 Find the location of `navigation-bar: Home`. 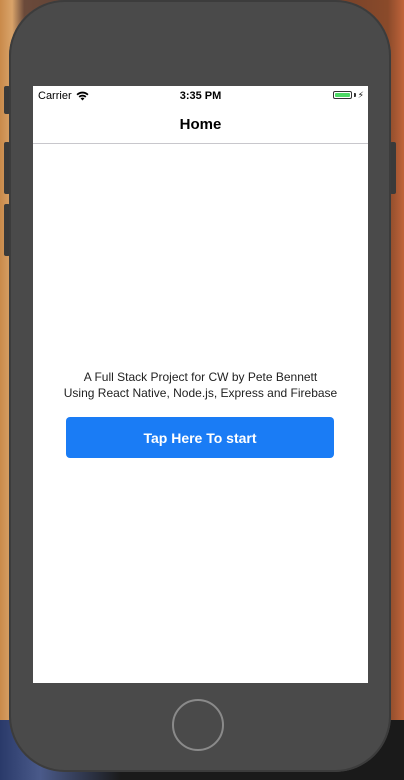

navigation-bar: Home is located at coordinates (200, 125).